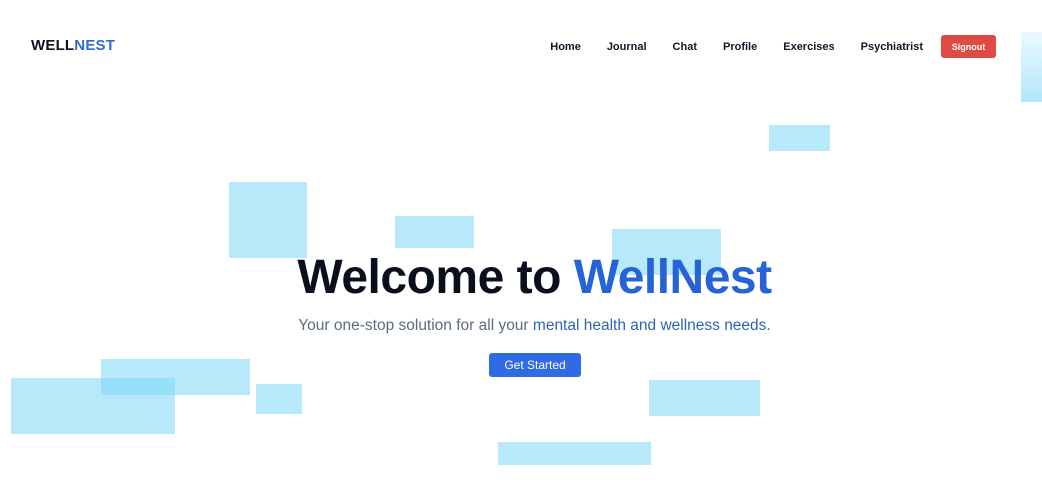 This screenshot has width=1042, height=486. I want to click on hero-title-brand: WellNest, so click(672, 277).